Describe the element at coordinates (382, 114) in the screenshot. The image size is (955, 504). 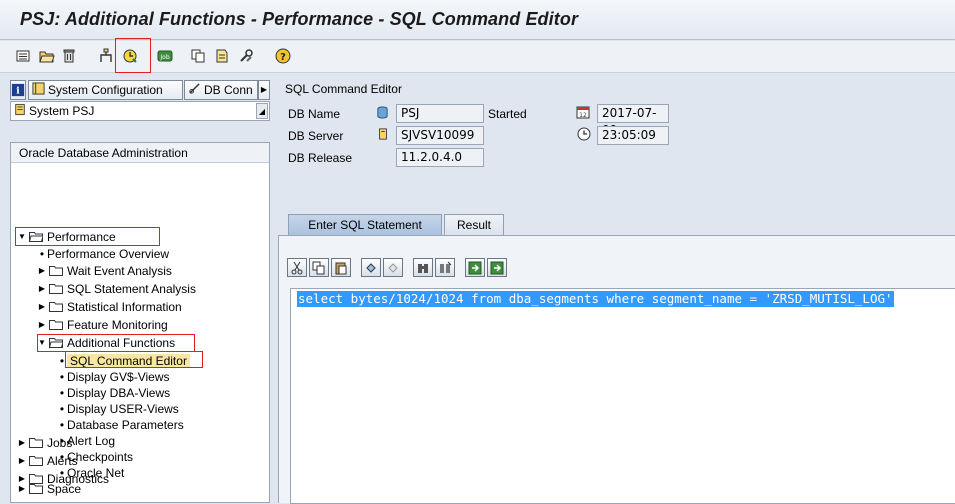
I see `database-icon` at that location.